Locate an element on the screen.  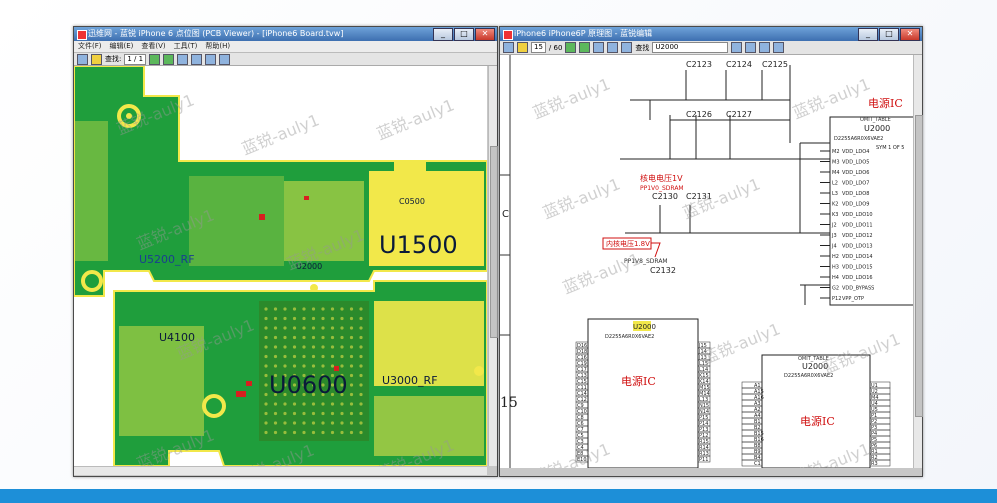
menu-edit: 编辑(E) is located at coordinates (122, 46).